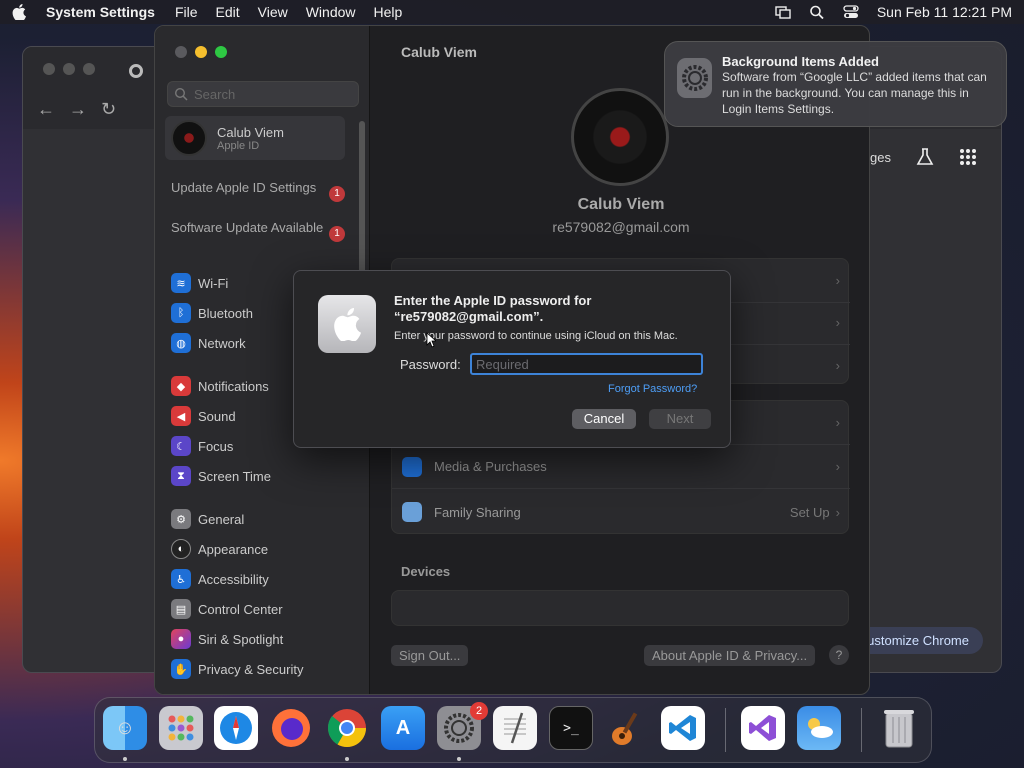  Describe the element at coordinates (809, 512) in the screenshot. I see `family-sharing-value: Set Up` at that location.